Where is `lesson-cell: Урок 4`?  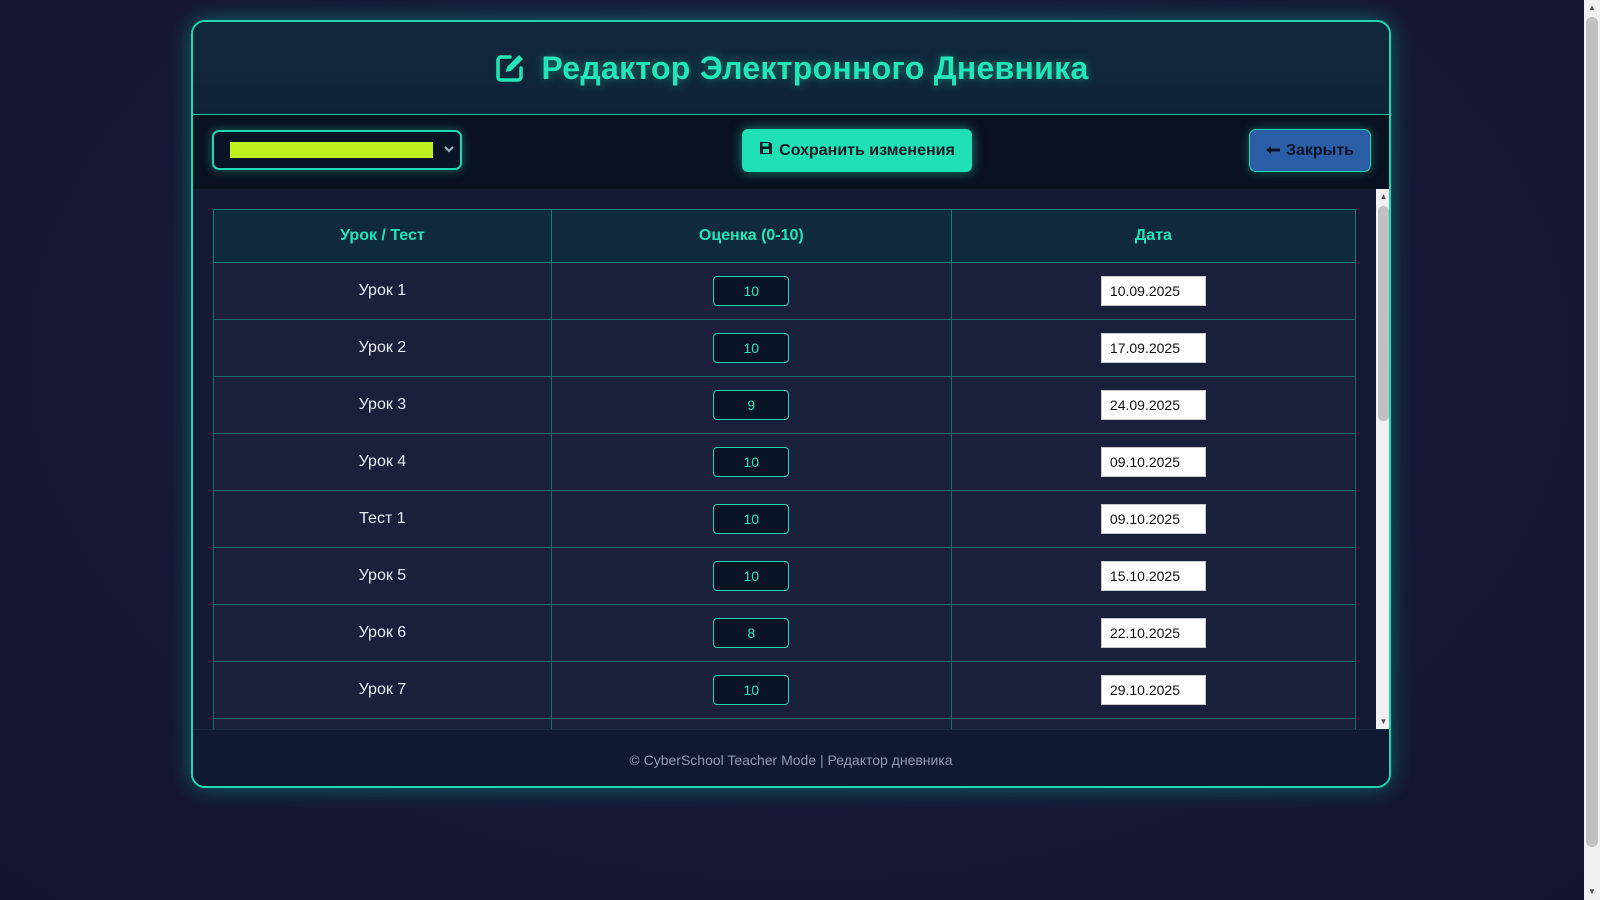 lesson-cell: Урок 4 is located at coordinates (382, 462).